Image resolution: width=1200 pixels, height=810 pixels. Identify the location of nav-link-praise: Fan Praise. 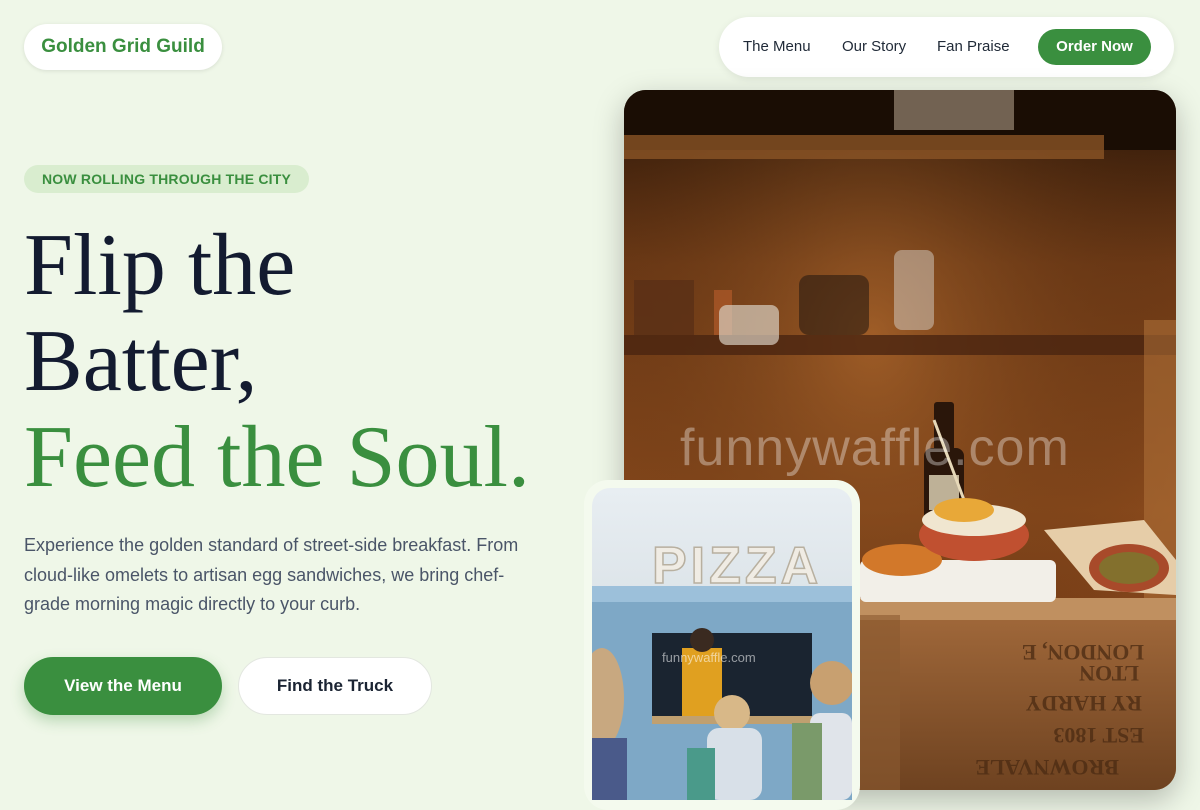
(973, 47).